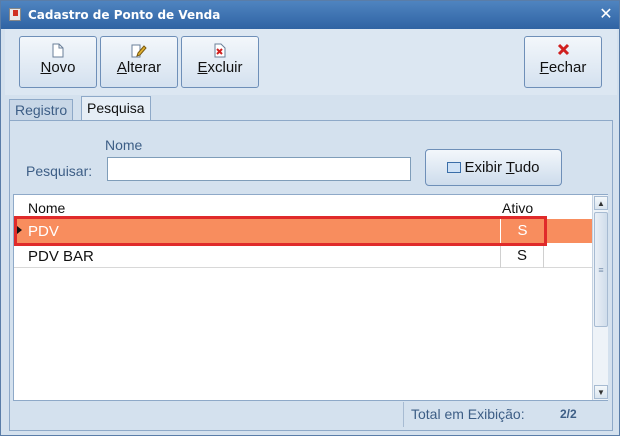  I want to click on total-count: 2/2, so click(568, 414).